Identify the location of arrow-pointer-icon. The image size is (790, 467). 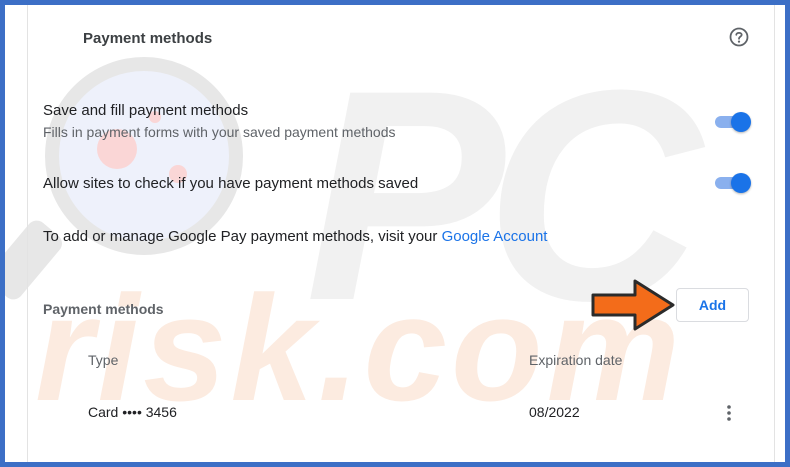
(634, 305).